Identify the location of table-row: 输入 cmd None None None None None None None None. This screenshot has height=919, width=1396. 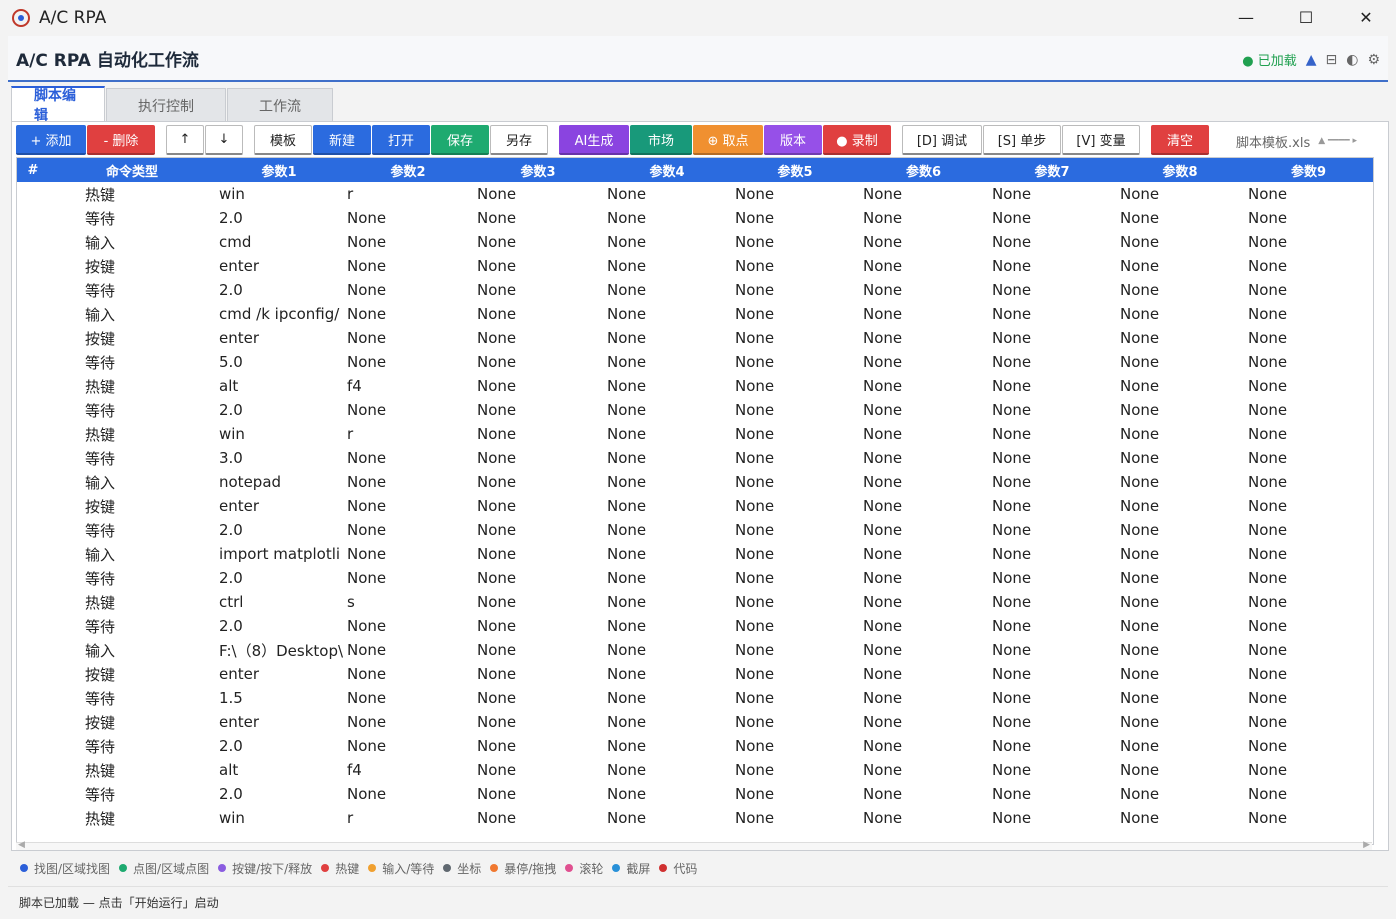
(695, 242).